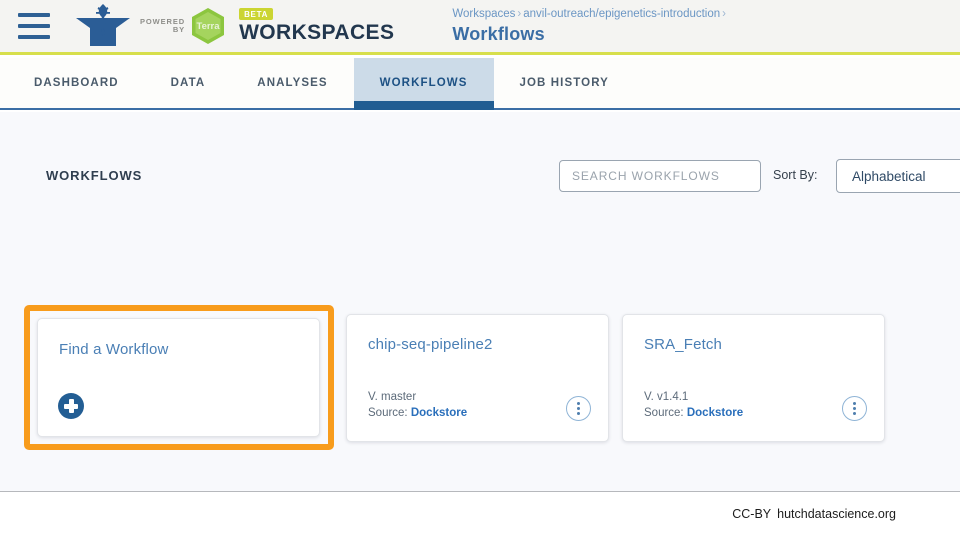 The image size is (960, 540). Describe the element at coordinates (179, 29) in the screenshot. I see `powered-by-line2: BY` at that location.